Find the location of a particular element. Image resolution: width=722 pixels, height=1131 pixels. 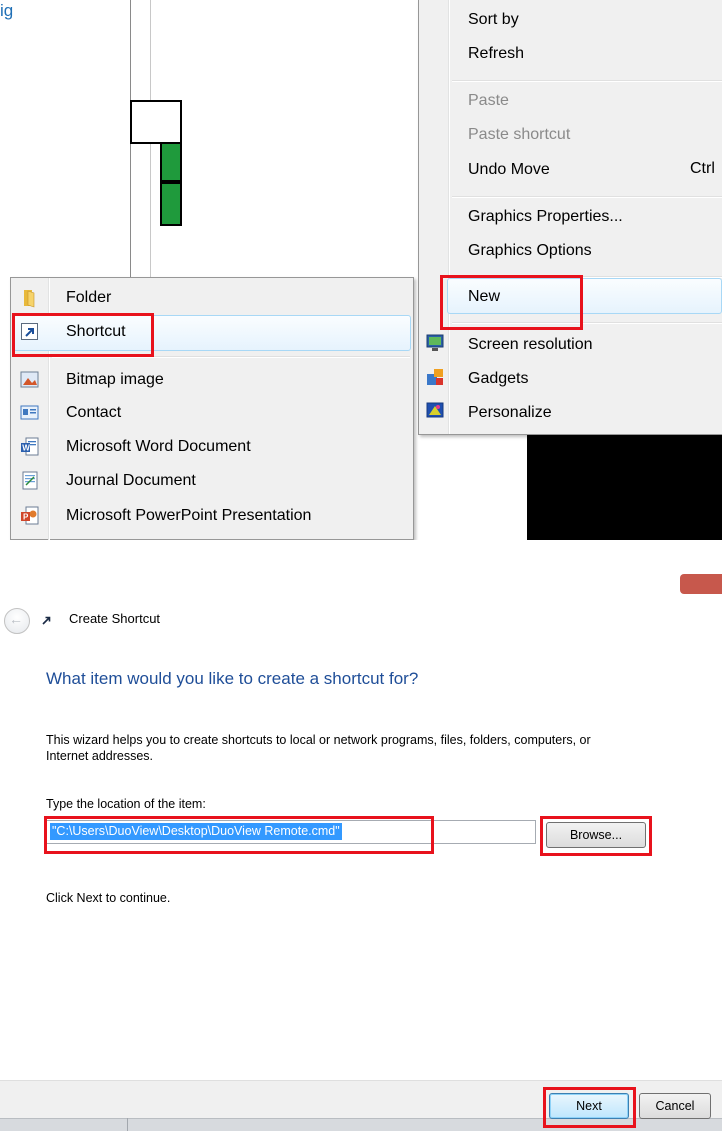

menu-item-paste: Paste is located at coordinates (488, 101).